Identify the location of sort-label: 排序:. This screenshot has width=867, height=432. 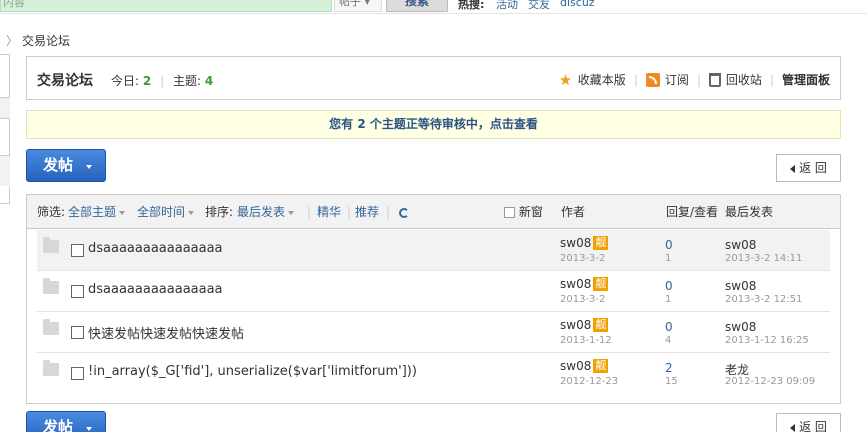
(219, 212).